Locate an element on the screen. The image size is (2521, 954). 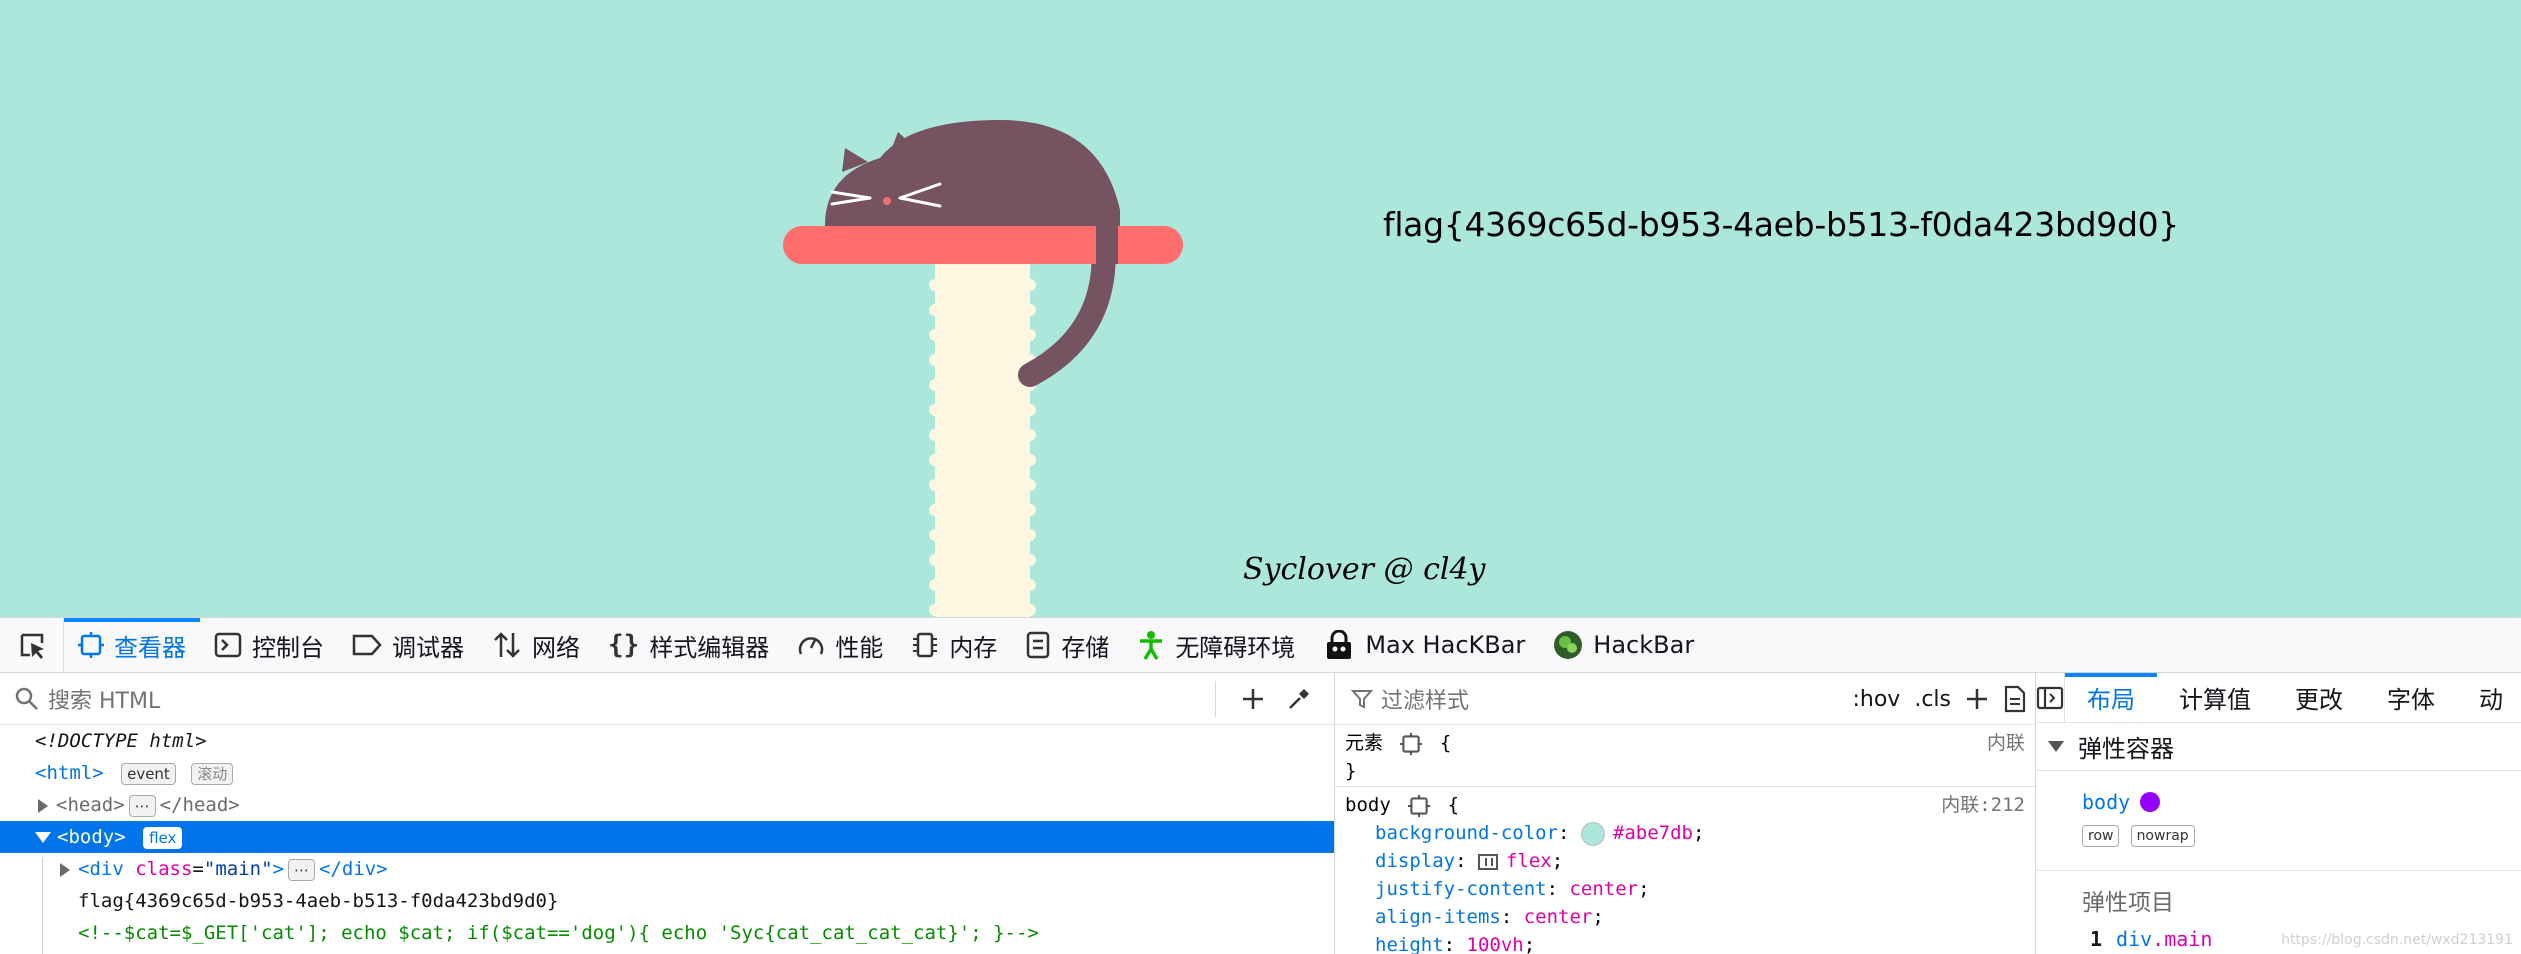
tree-node-body: <body> flex is located at coordinates (667, 837).